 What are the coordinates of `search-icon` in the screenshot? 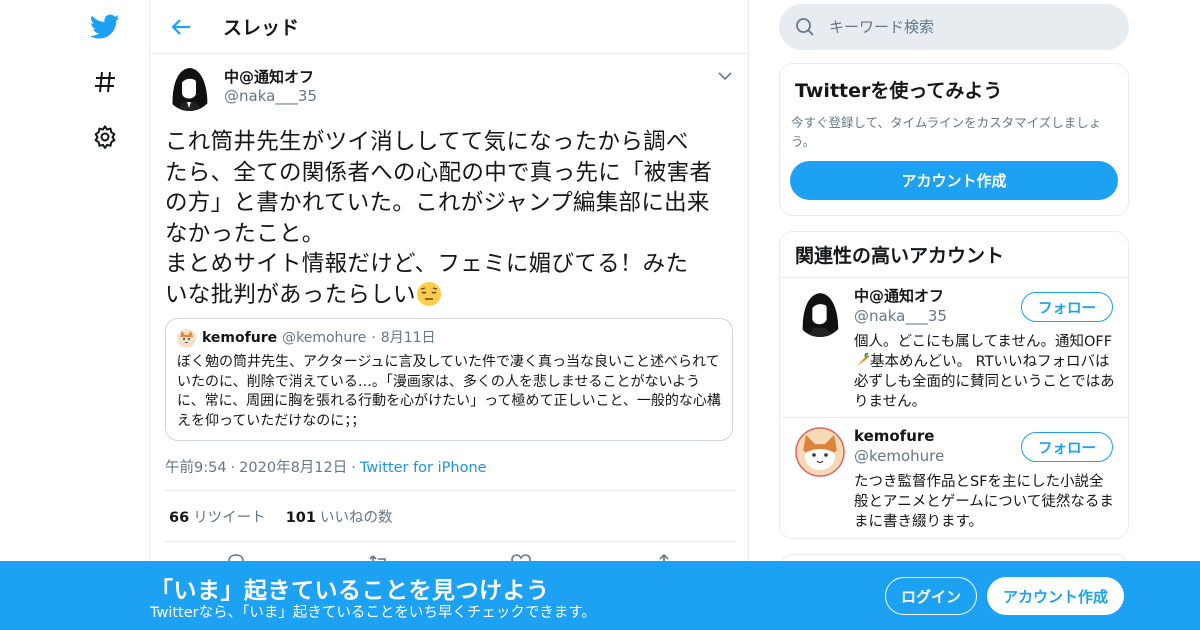 It's located at (805, 27).